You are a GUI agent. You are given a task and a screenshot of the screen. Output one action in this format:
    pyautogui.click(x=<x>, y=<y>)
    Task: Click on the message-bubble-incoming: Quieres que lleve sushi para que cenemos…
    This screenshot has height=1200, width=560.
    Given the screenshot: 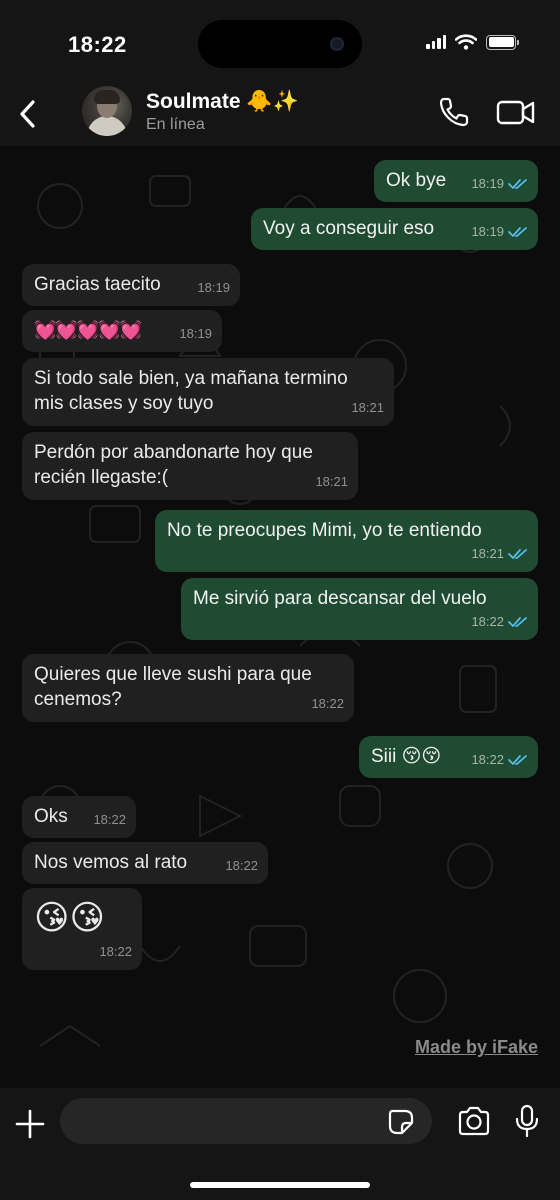 What is the action you would take?
    pyautogui.click(x=188, y=688)
    